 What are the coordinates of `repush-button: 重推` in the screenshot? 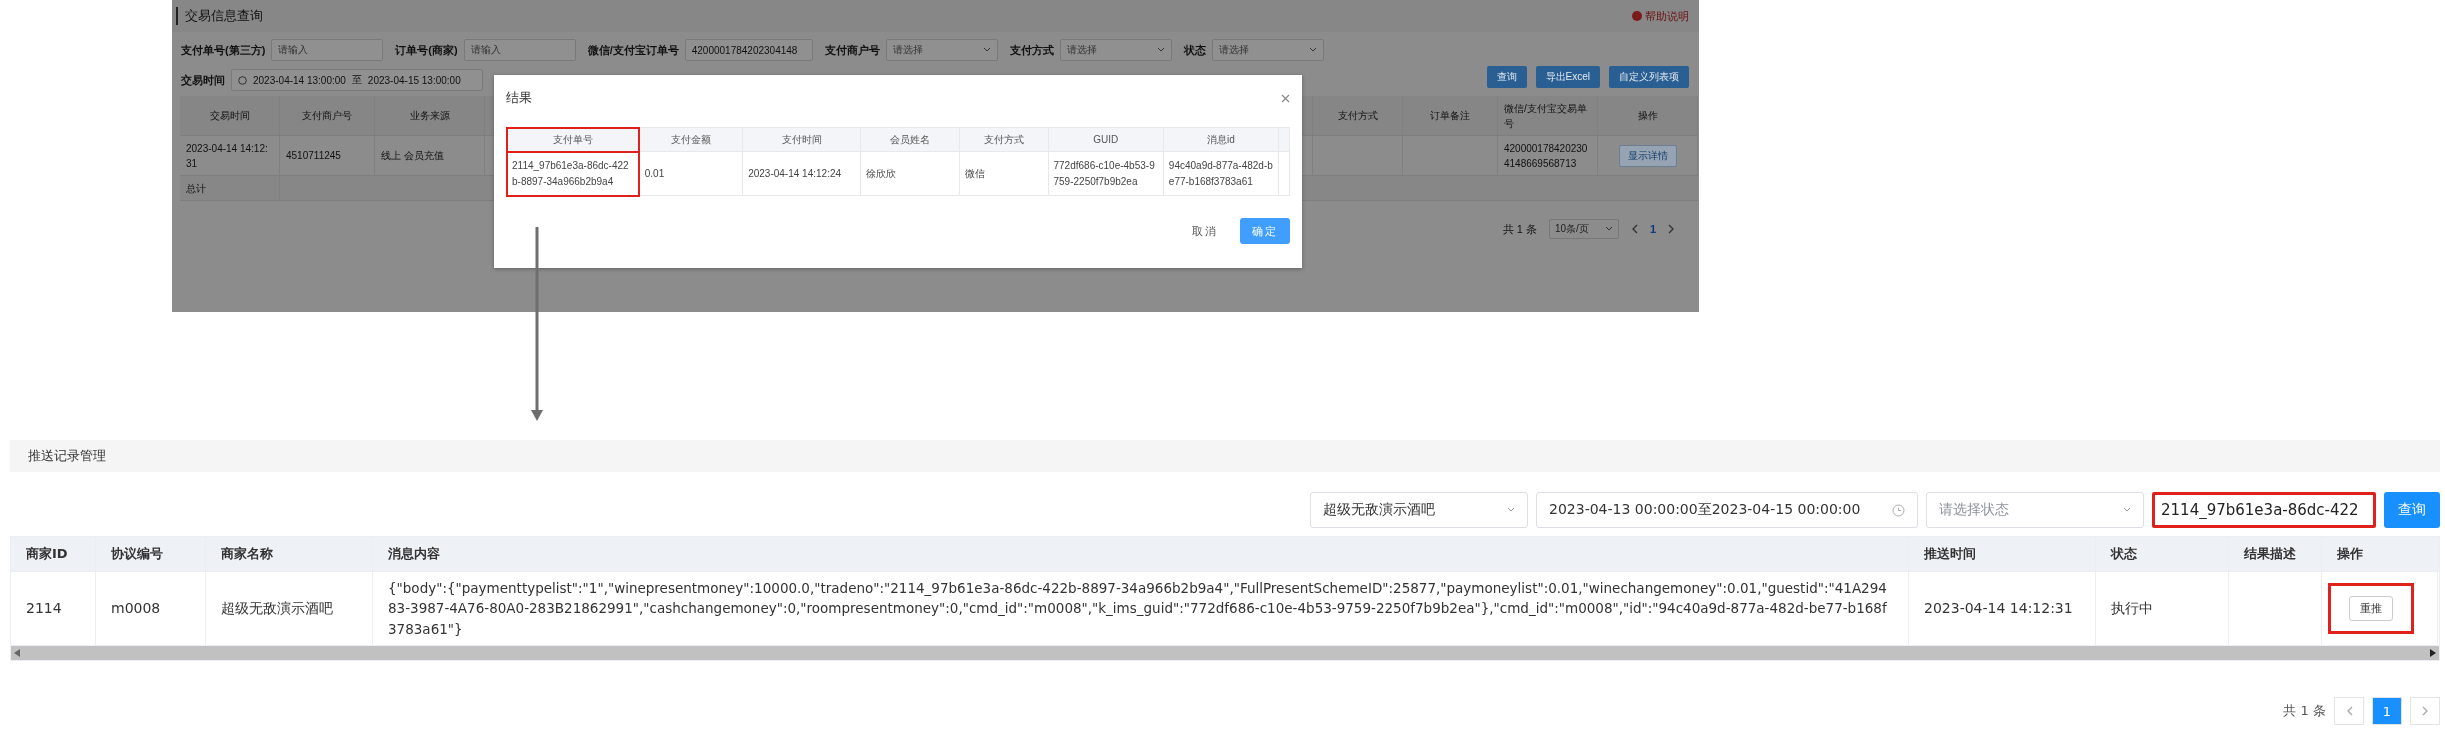 It's located at (2371, 608).